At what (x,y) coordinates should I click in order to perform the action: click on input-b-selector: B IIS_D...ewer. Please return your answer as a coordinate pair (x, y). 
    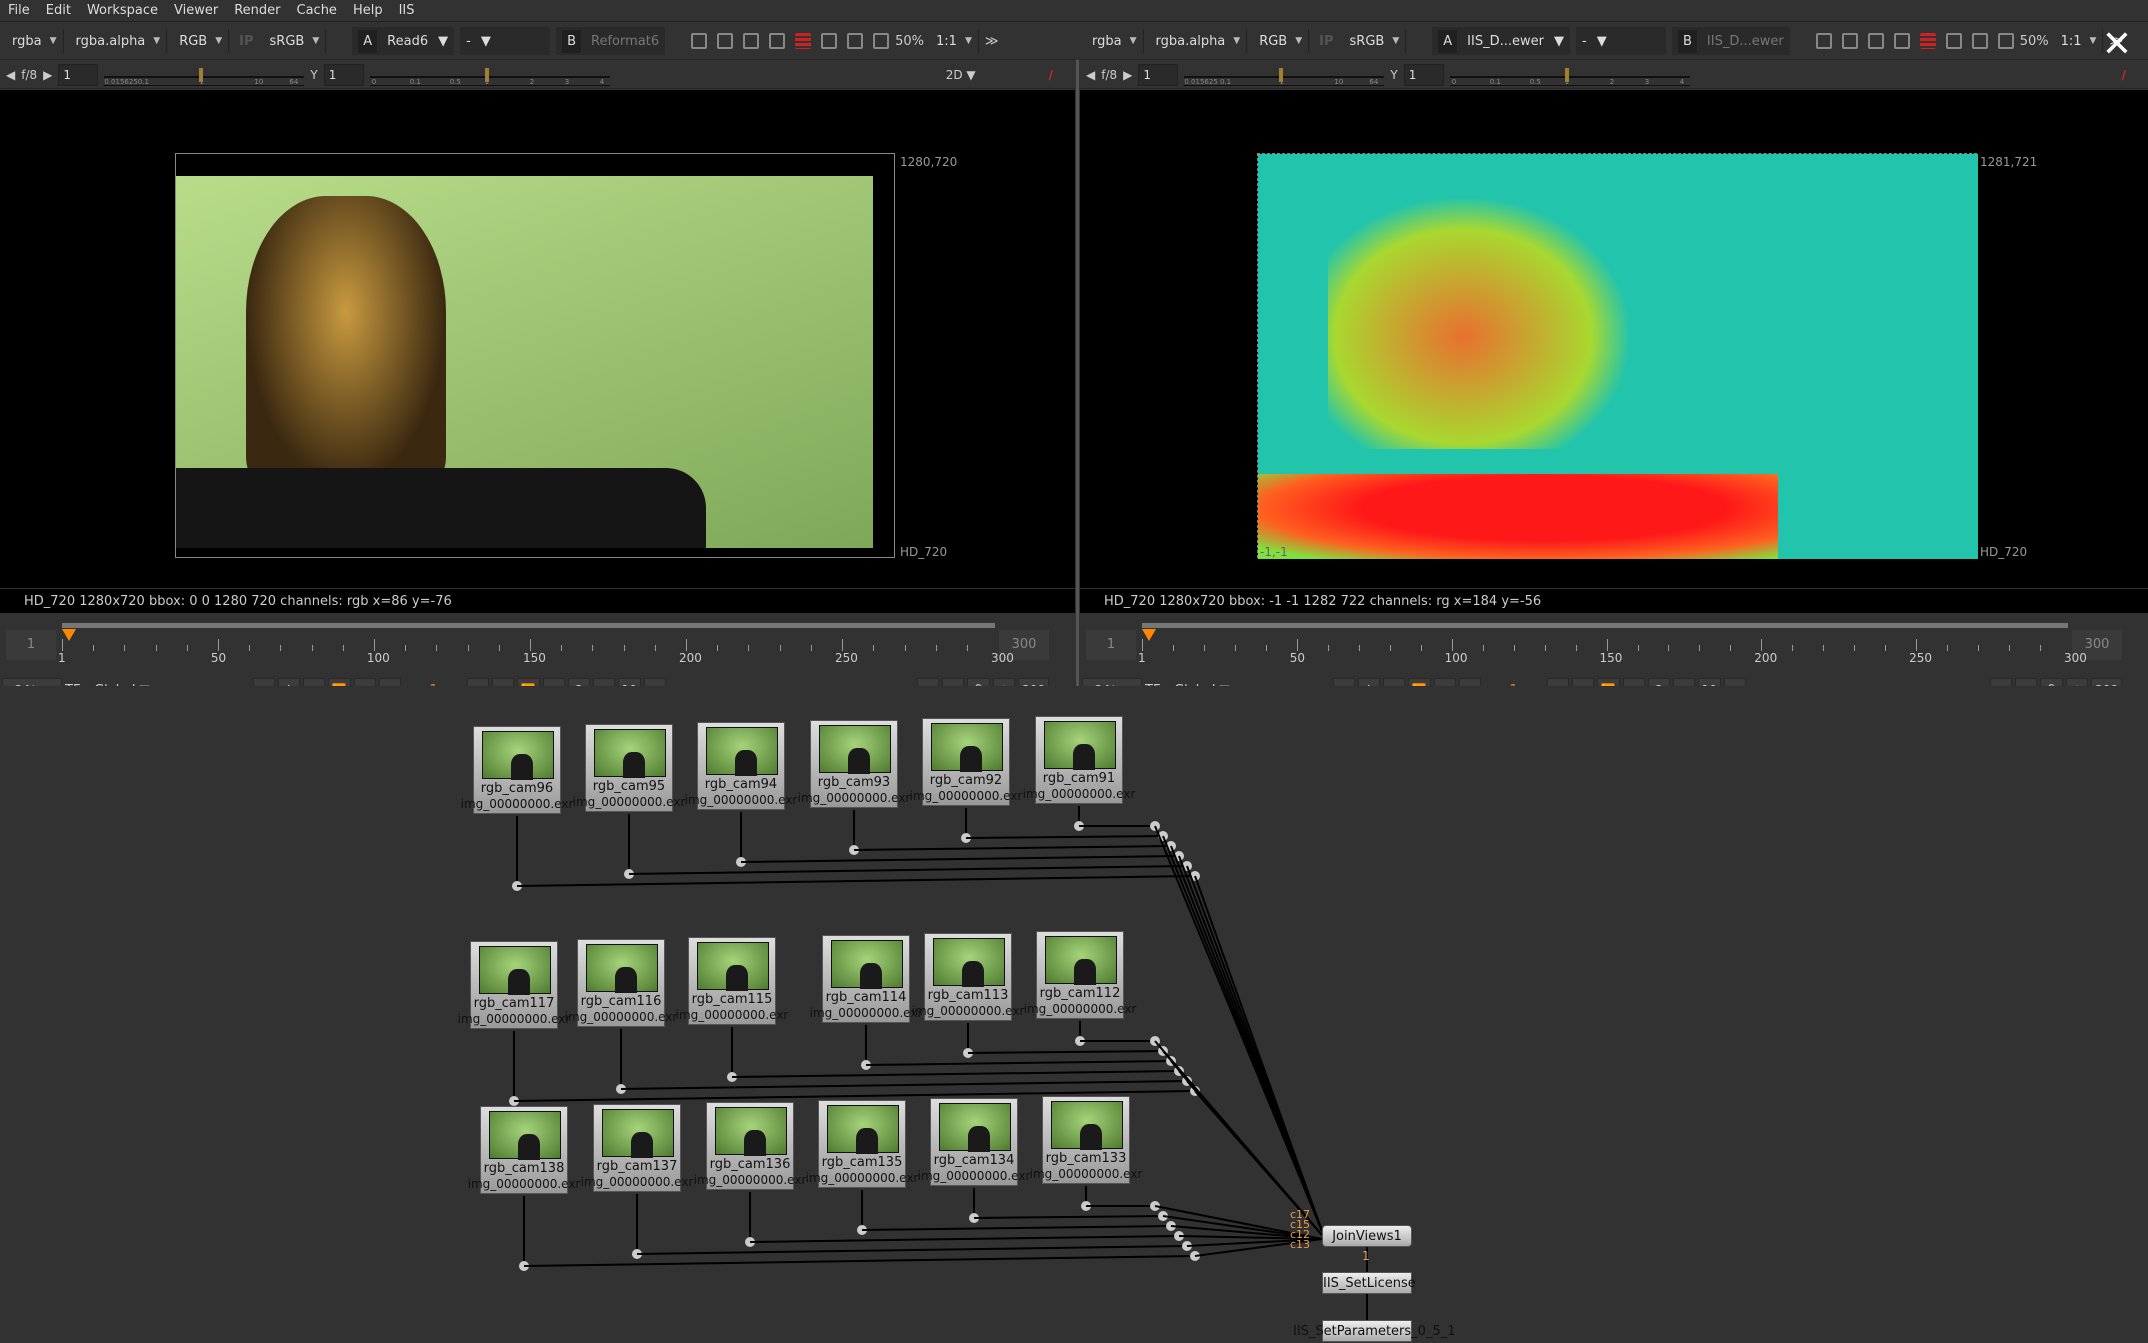
    Looking at the image, I should click on (1730, 41).